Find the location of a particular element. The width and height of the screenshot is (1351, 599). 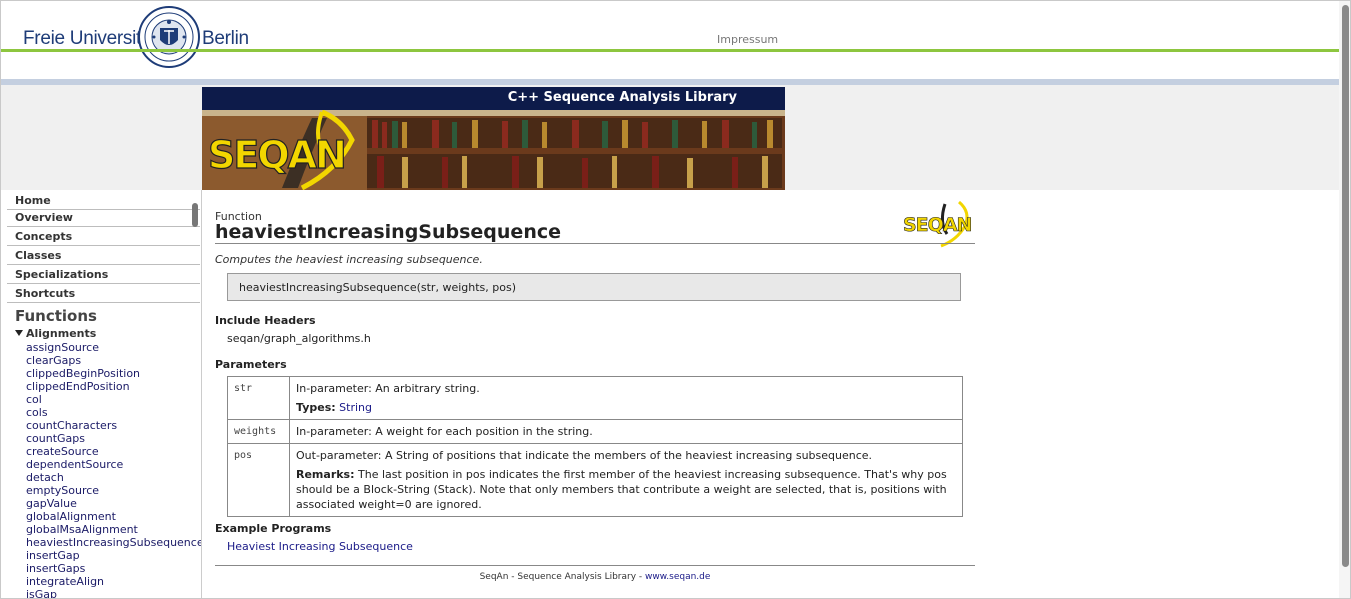

nav-home: Home is located at coordinates (103, 201).